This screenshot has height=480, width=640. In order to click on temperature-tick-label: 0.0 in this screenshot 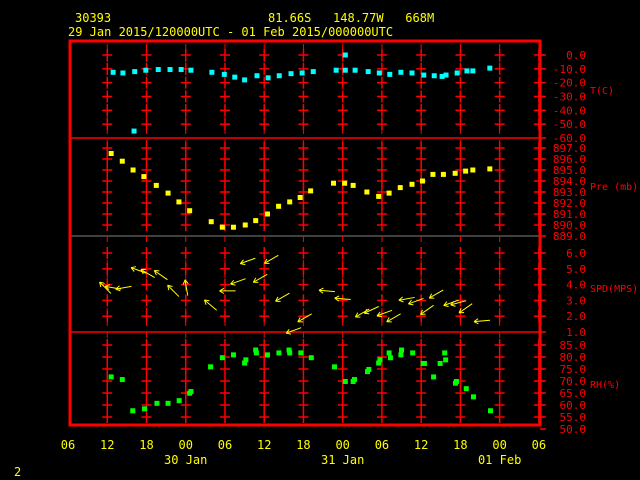, I will do `click(576, 55)`.